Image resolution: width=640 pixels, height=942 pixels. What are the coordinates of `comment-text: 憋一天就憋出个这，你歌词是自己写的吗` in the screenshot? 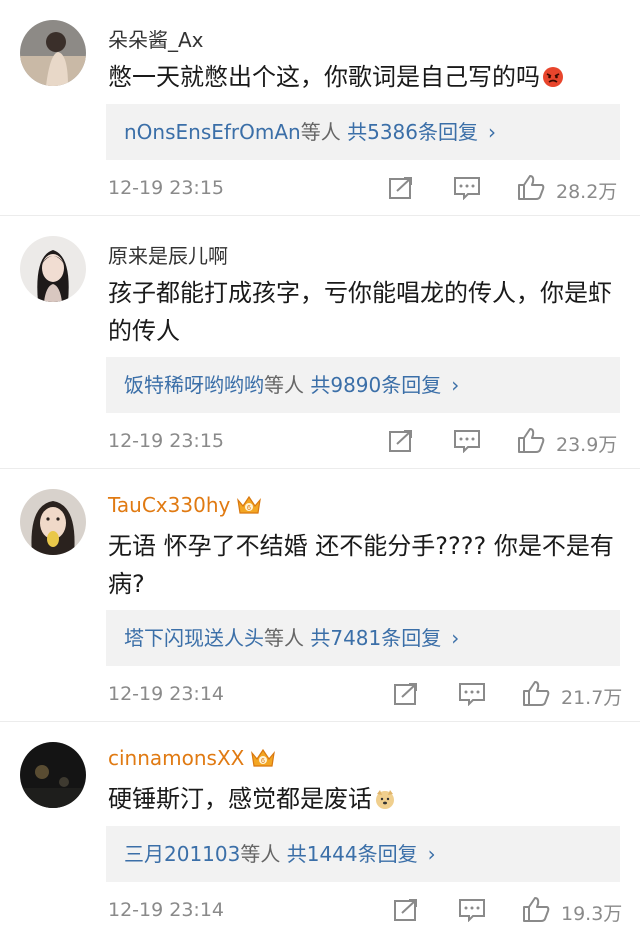 It's located at (361, 77).